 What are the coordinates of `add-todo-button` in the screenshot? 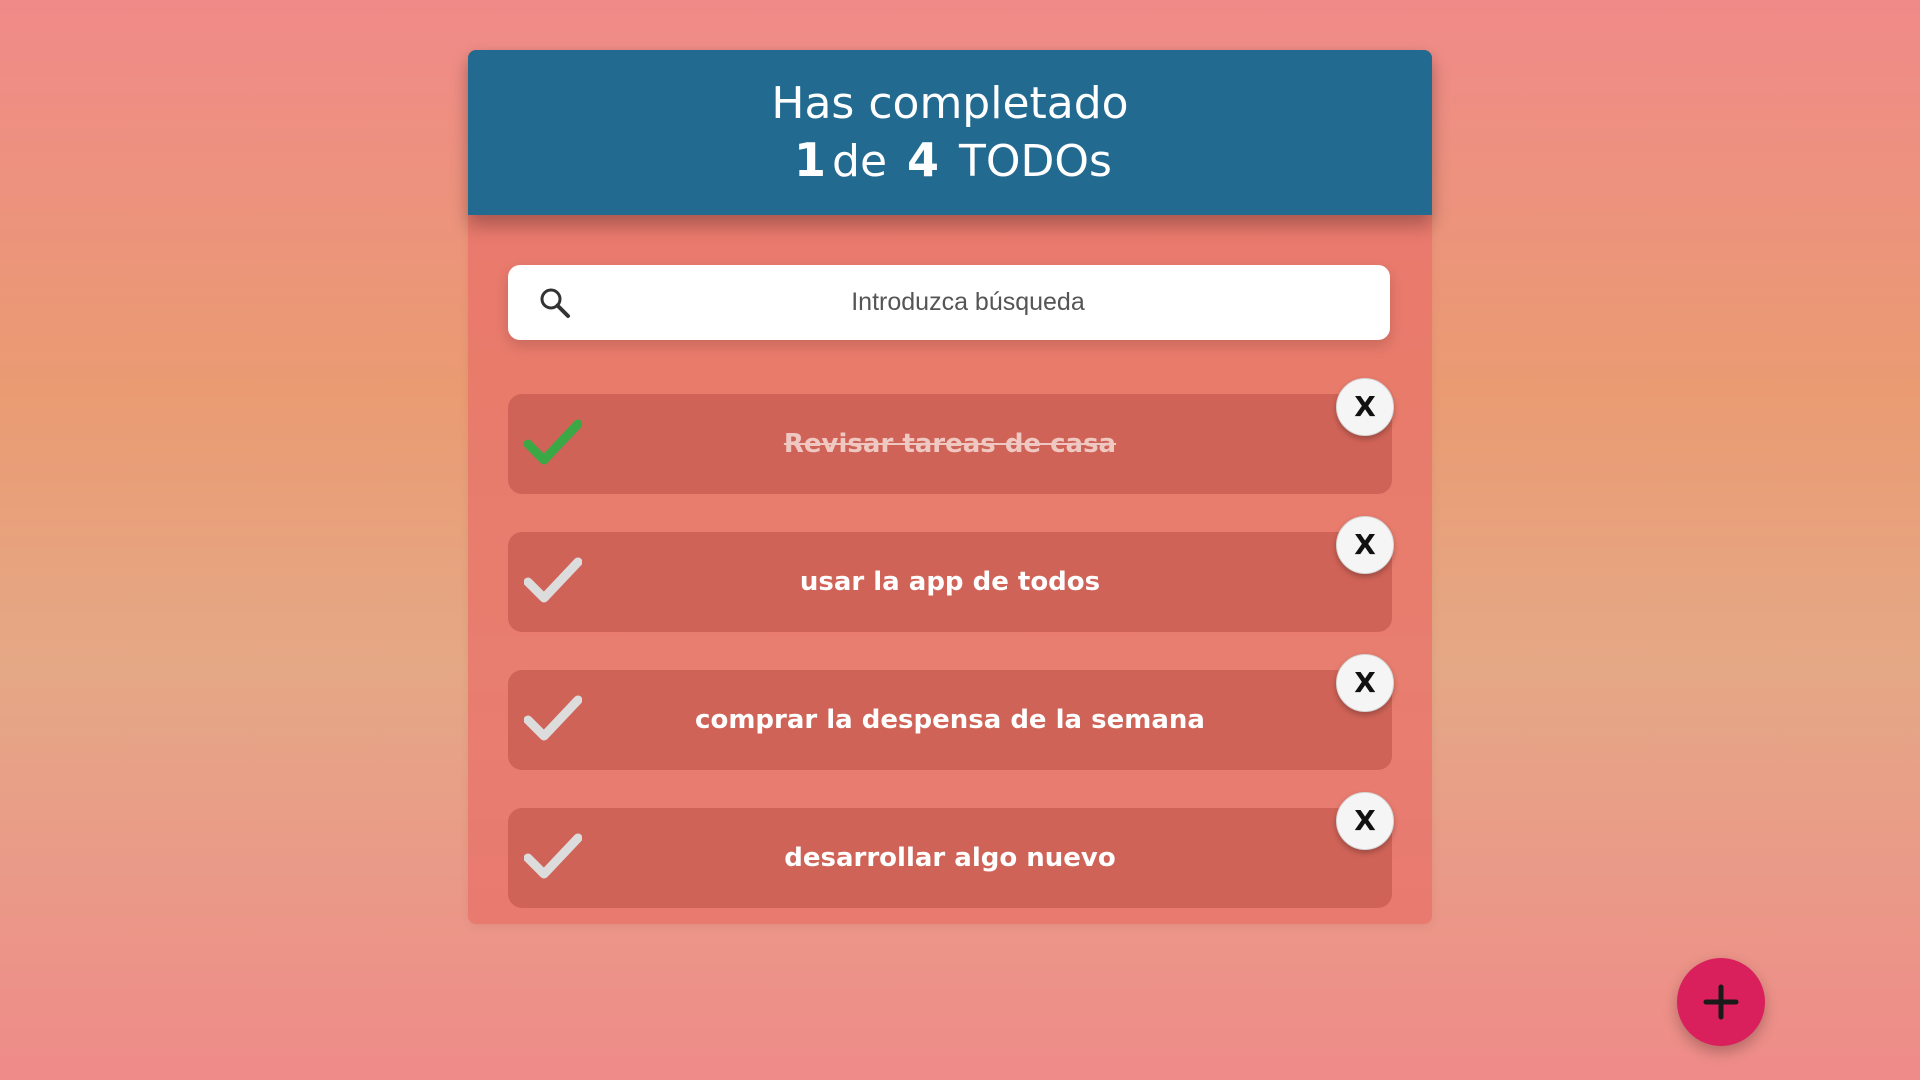 It's located at (1721, 1002).